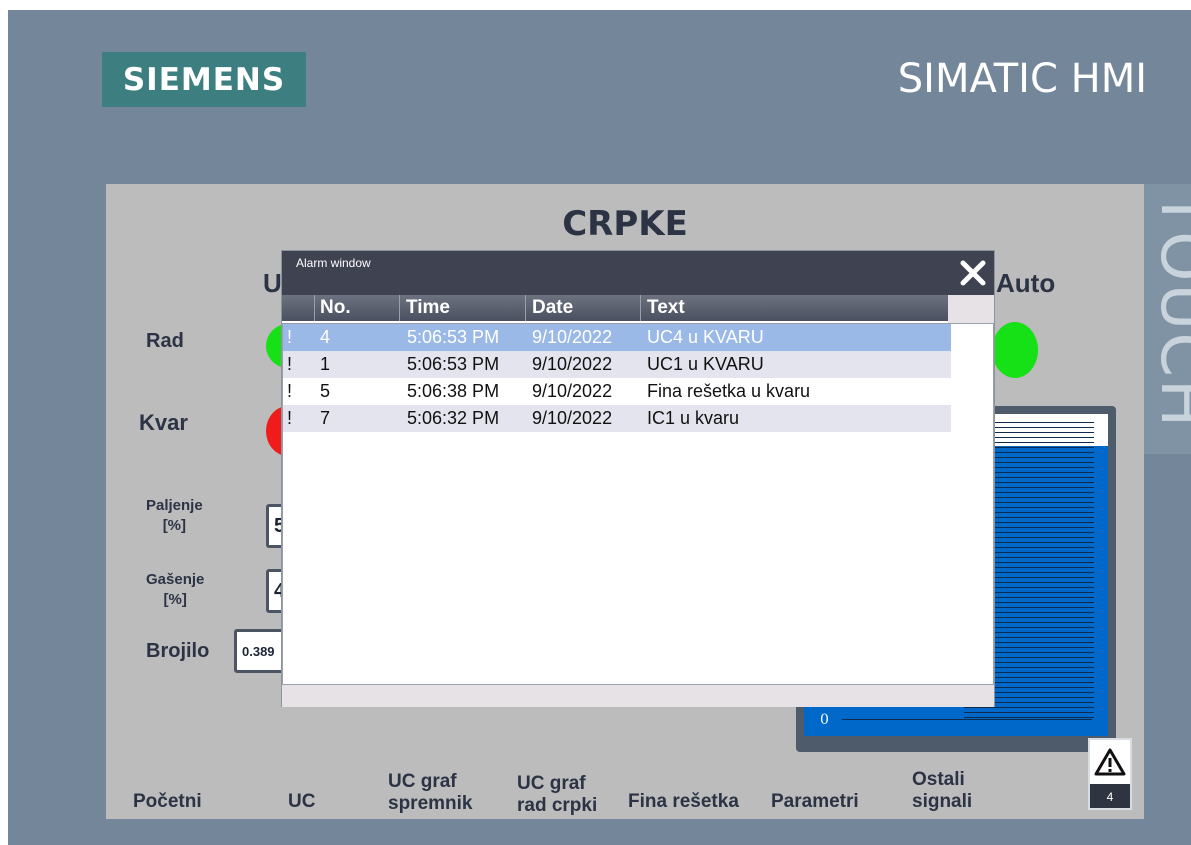 The image size is (1191, 845). Describe the element at coordinates (617, 364) in the screenshot. I see `alarm-row: ! 1 5:06:53 PM 9/10/2022 UC1 u KVARU` at that location.